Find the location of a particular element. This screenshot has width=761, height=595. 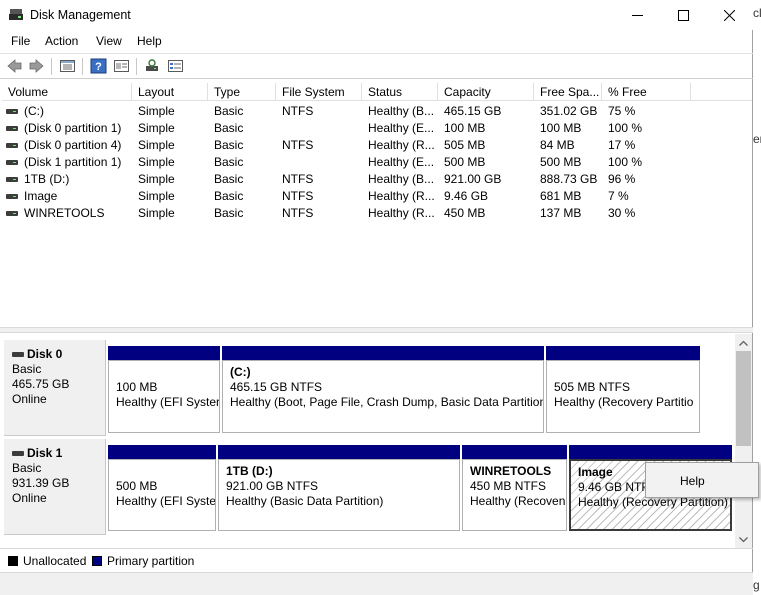

background-window-edge: cl er g is located at coordinates (757, 297).